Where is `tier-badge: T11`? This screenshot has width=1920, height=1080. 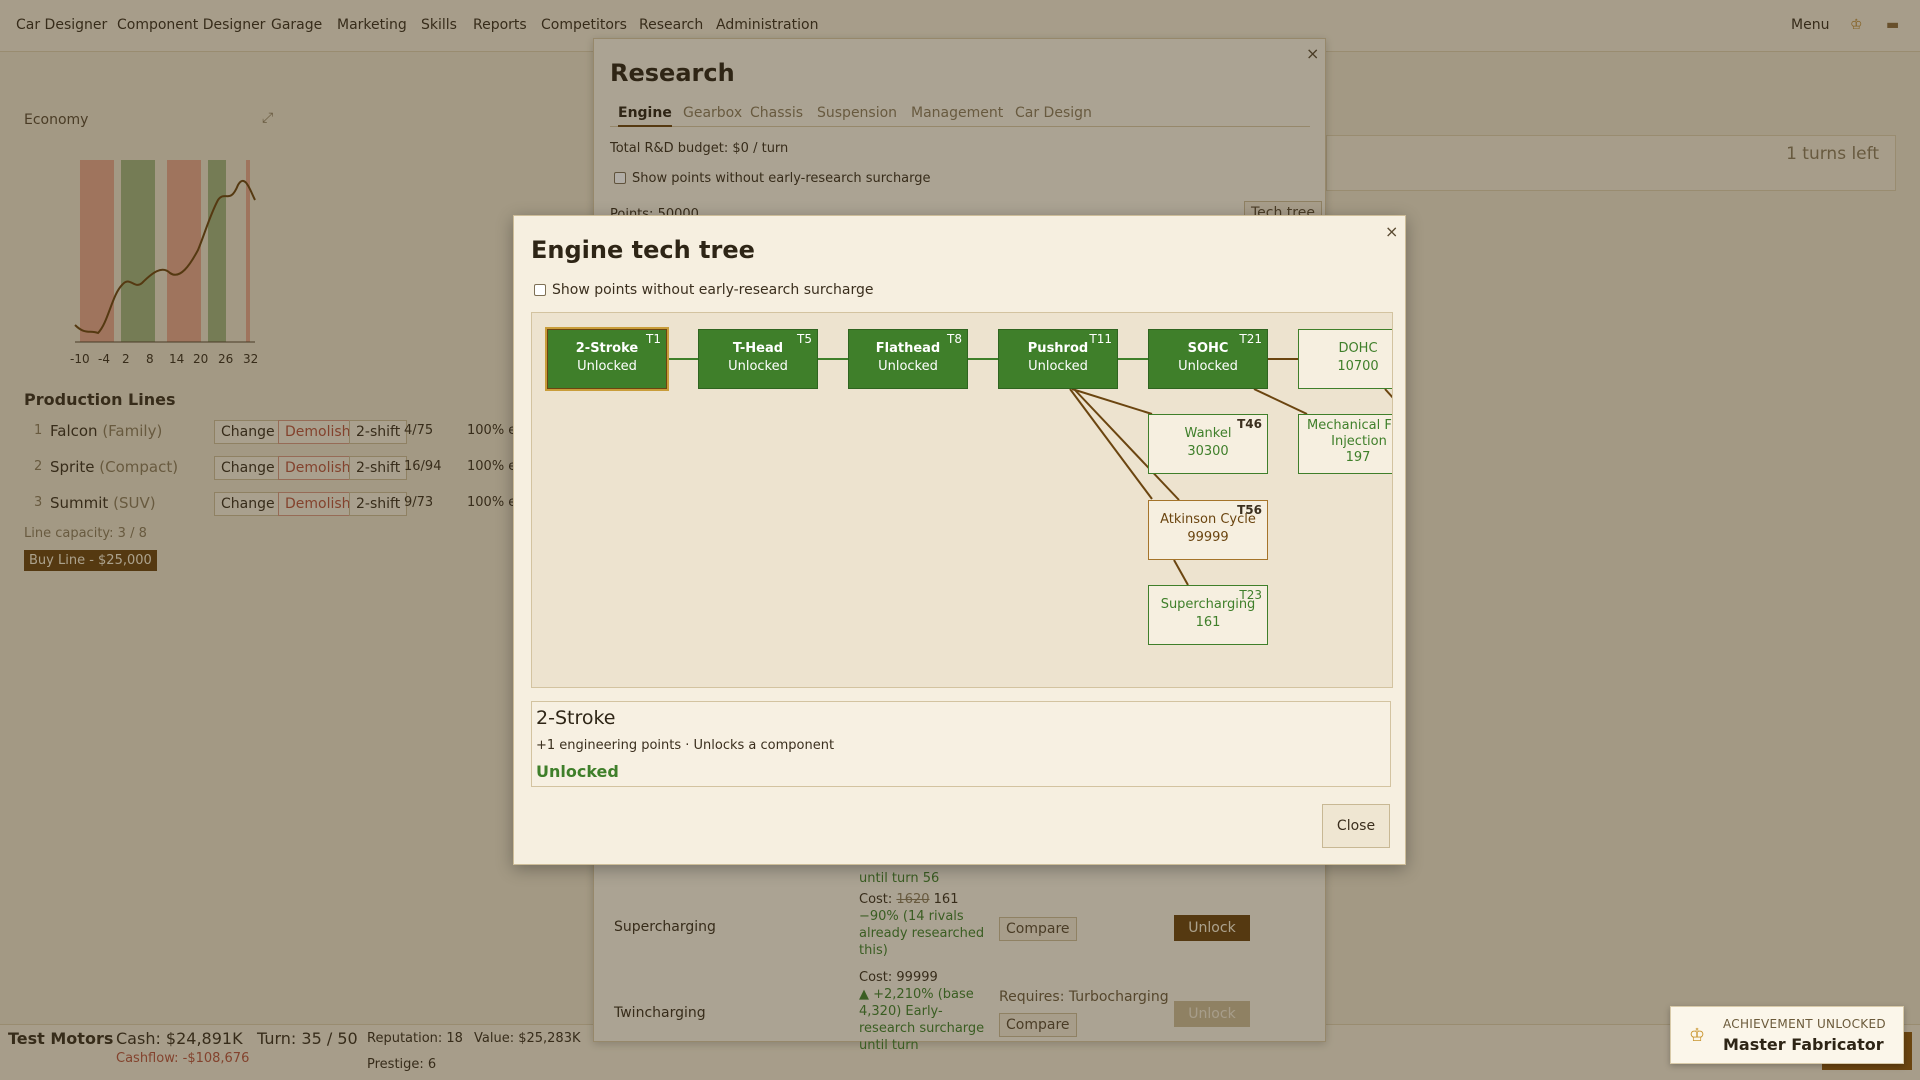
tier-badge: T11 is located at coordinates (1100, 339).